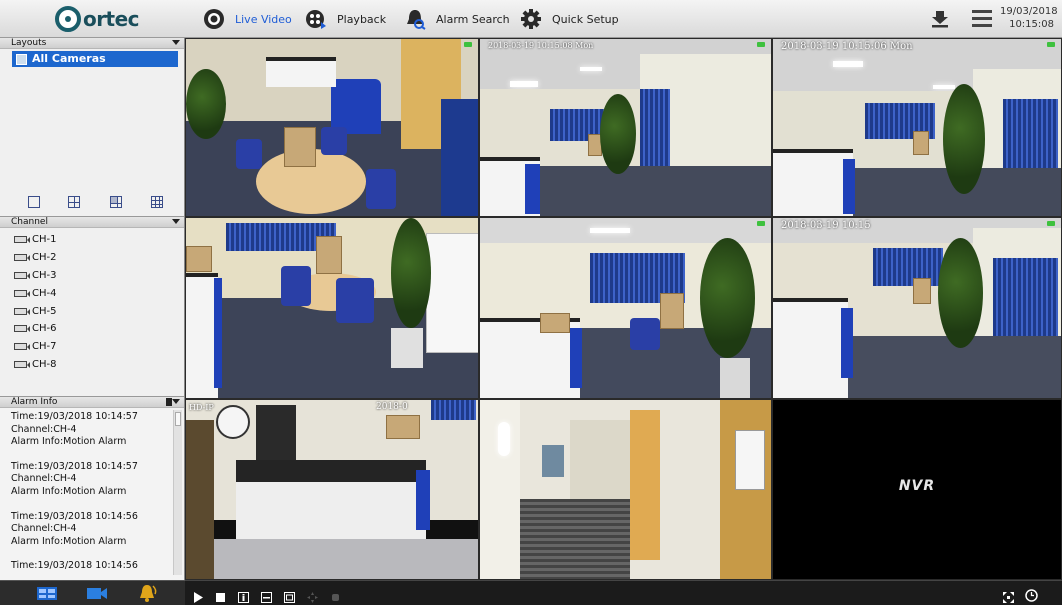 The height and width of the screenshot is (605, 1062). Describe the element at coordinates (289, 595) in the screenshot. I see `snapshot-icon` at that location.